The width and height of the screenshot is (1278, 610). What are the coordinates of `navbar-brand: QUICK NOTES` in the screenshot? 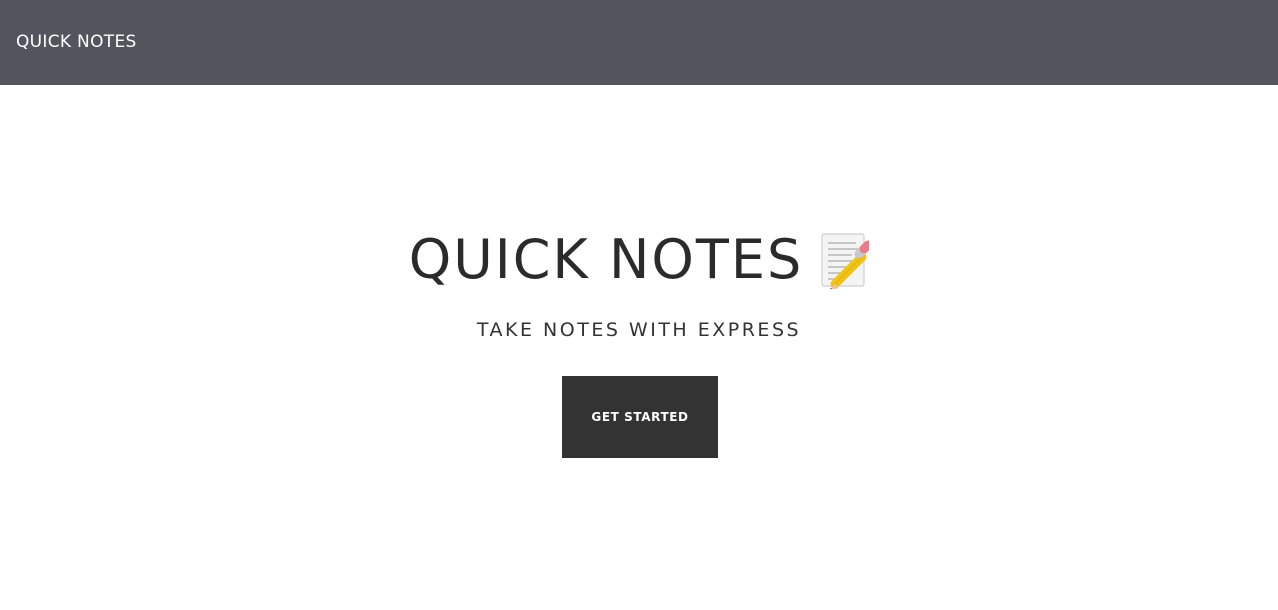 It's located at (76, 42).